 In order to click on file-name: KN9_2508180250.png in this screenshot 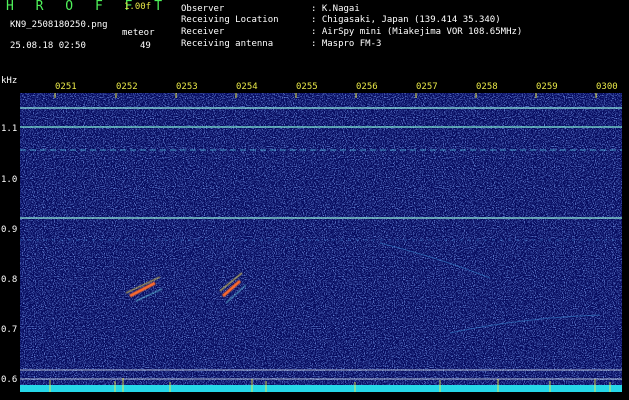, I will do `click(59, 25)`.